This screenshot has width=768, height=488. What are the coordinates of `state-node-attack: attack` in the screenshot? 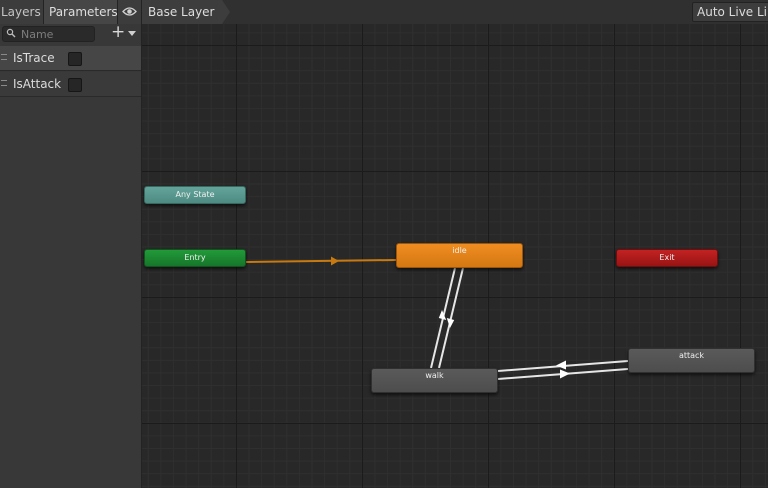 It's located at (691, 360).